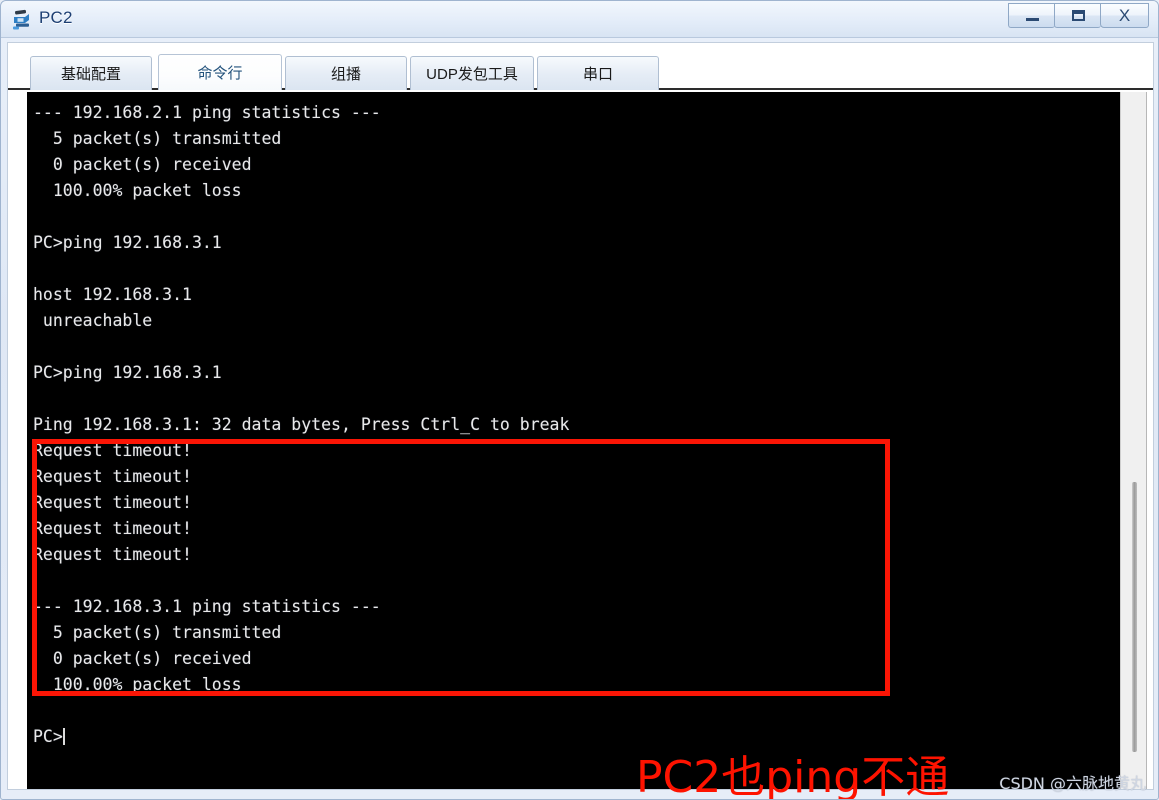  I want to click on tab-4: 串口, so click(598, 73).